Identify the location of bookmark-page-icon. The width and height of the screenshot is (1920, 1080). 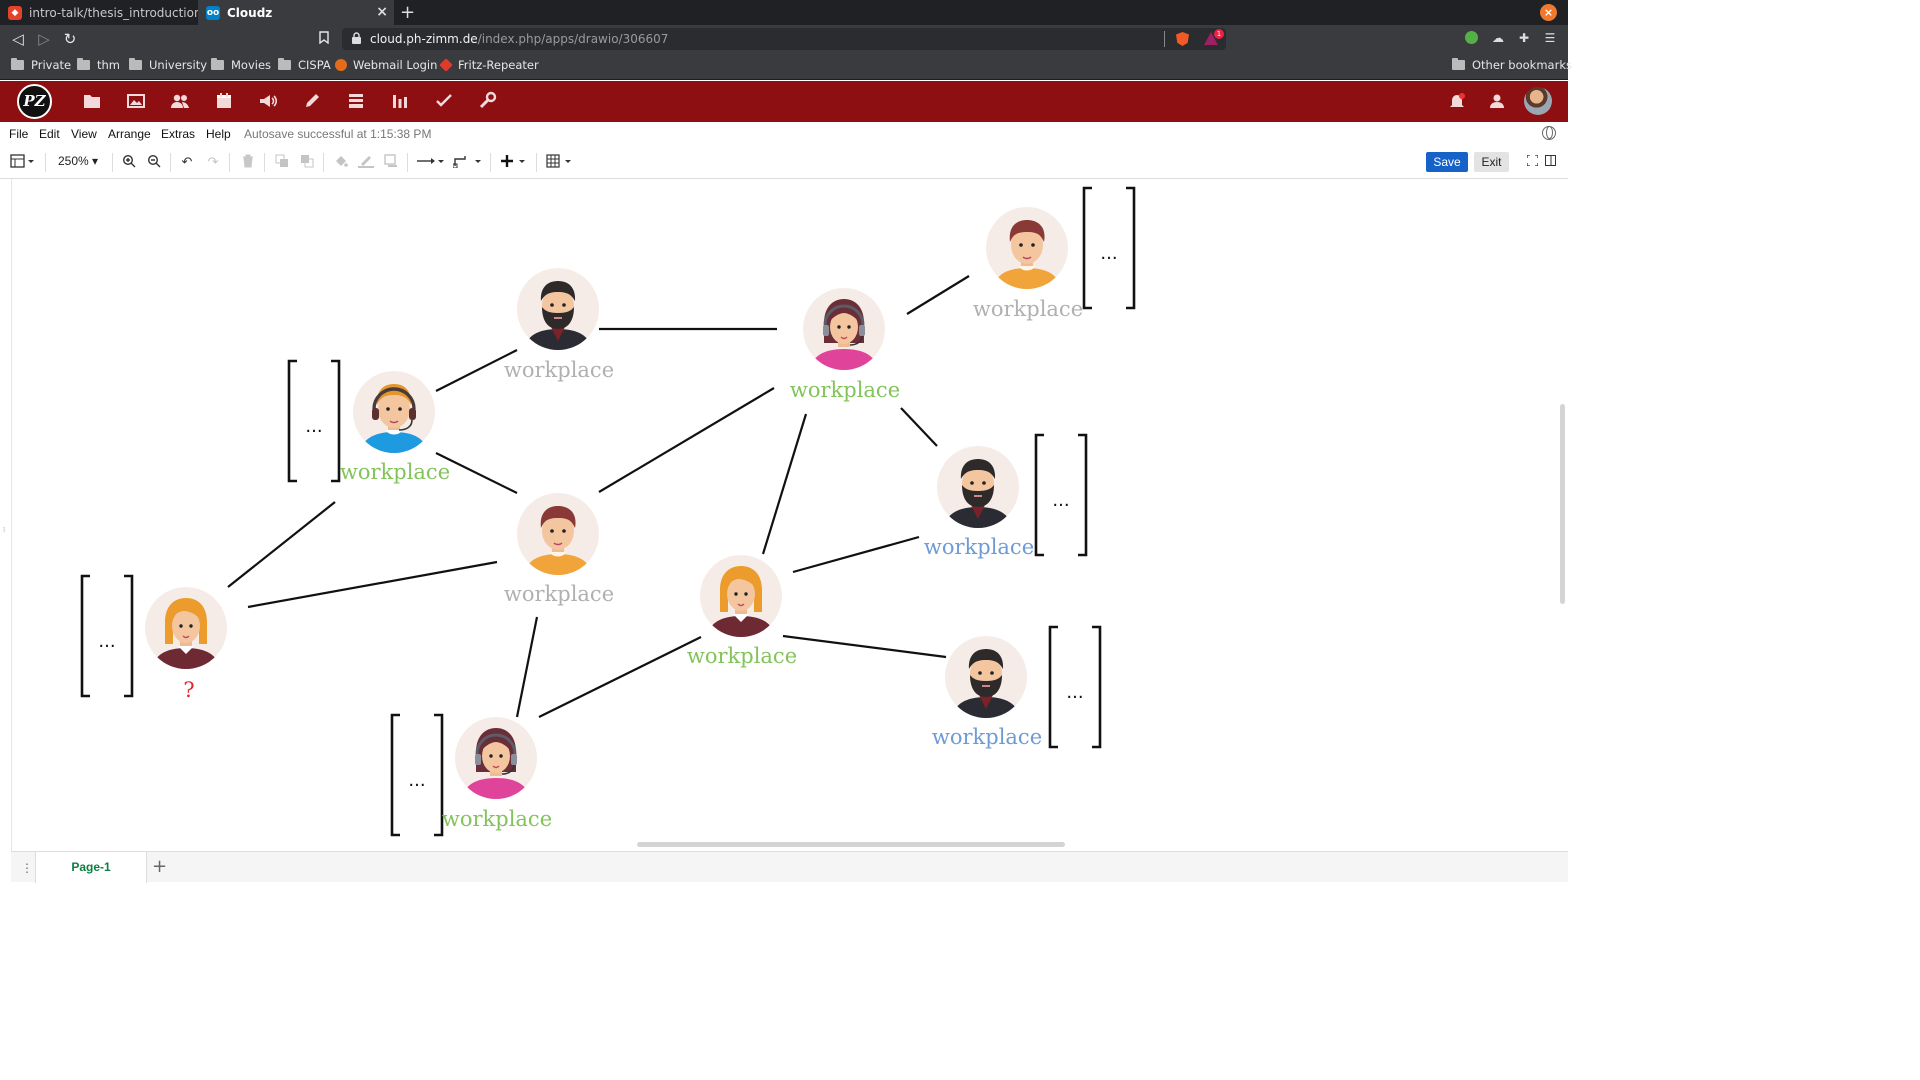
(324, 39).